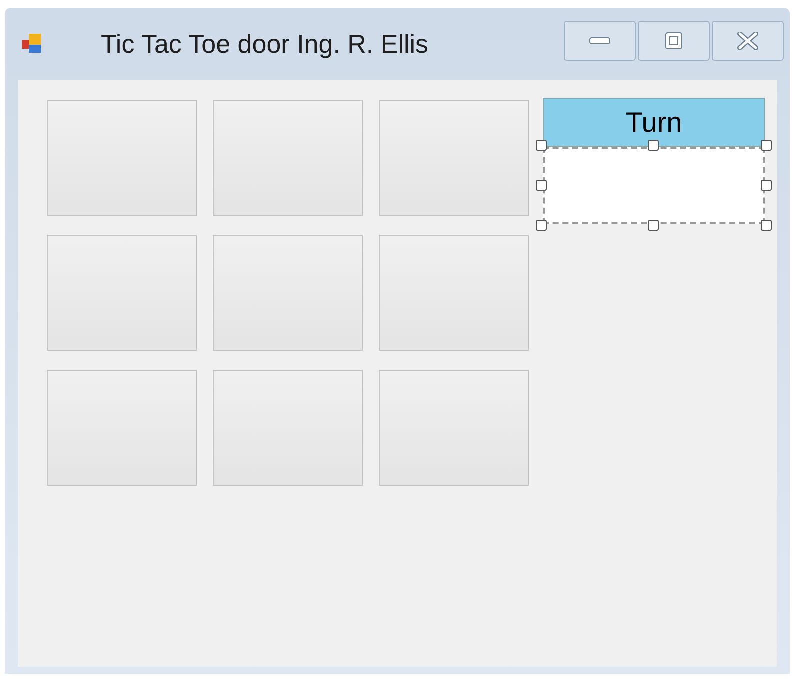 The height and width of the screenshot is (679, 795). What do you see at coordinates (654, 122) in the screenshot?
I see `turn-label: Turn` at bounding box center [654, 122].